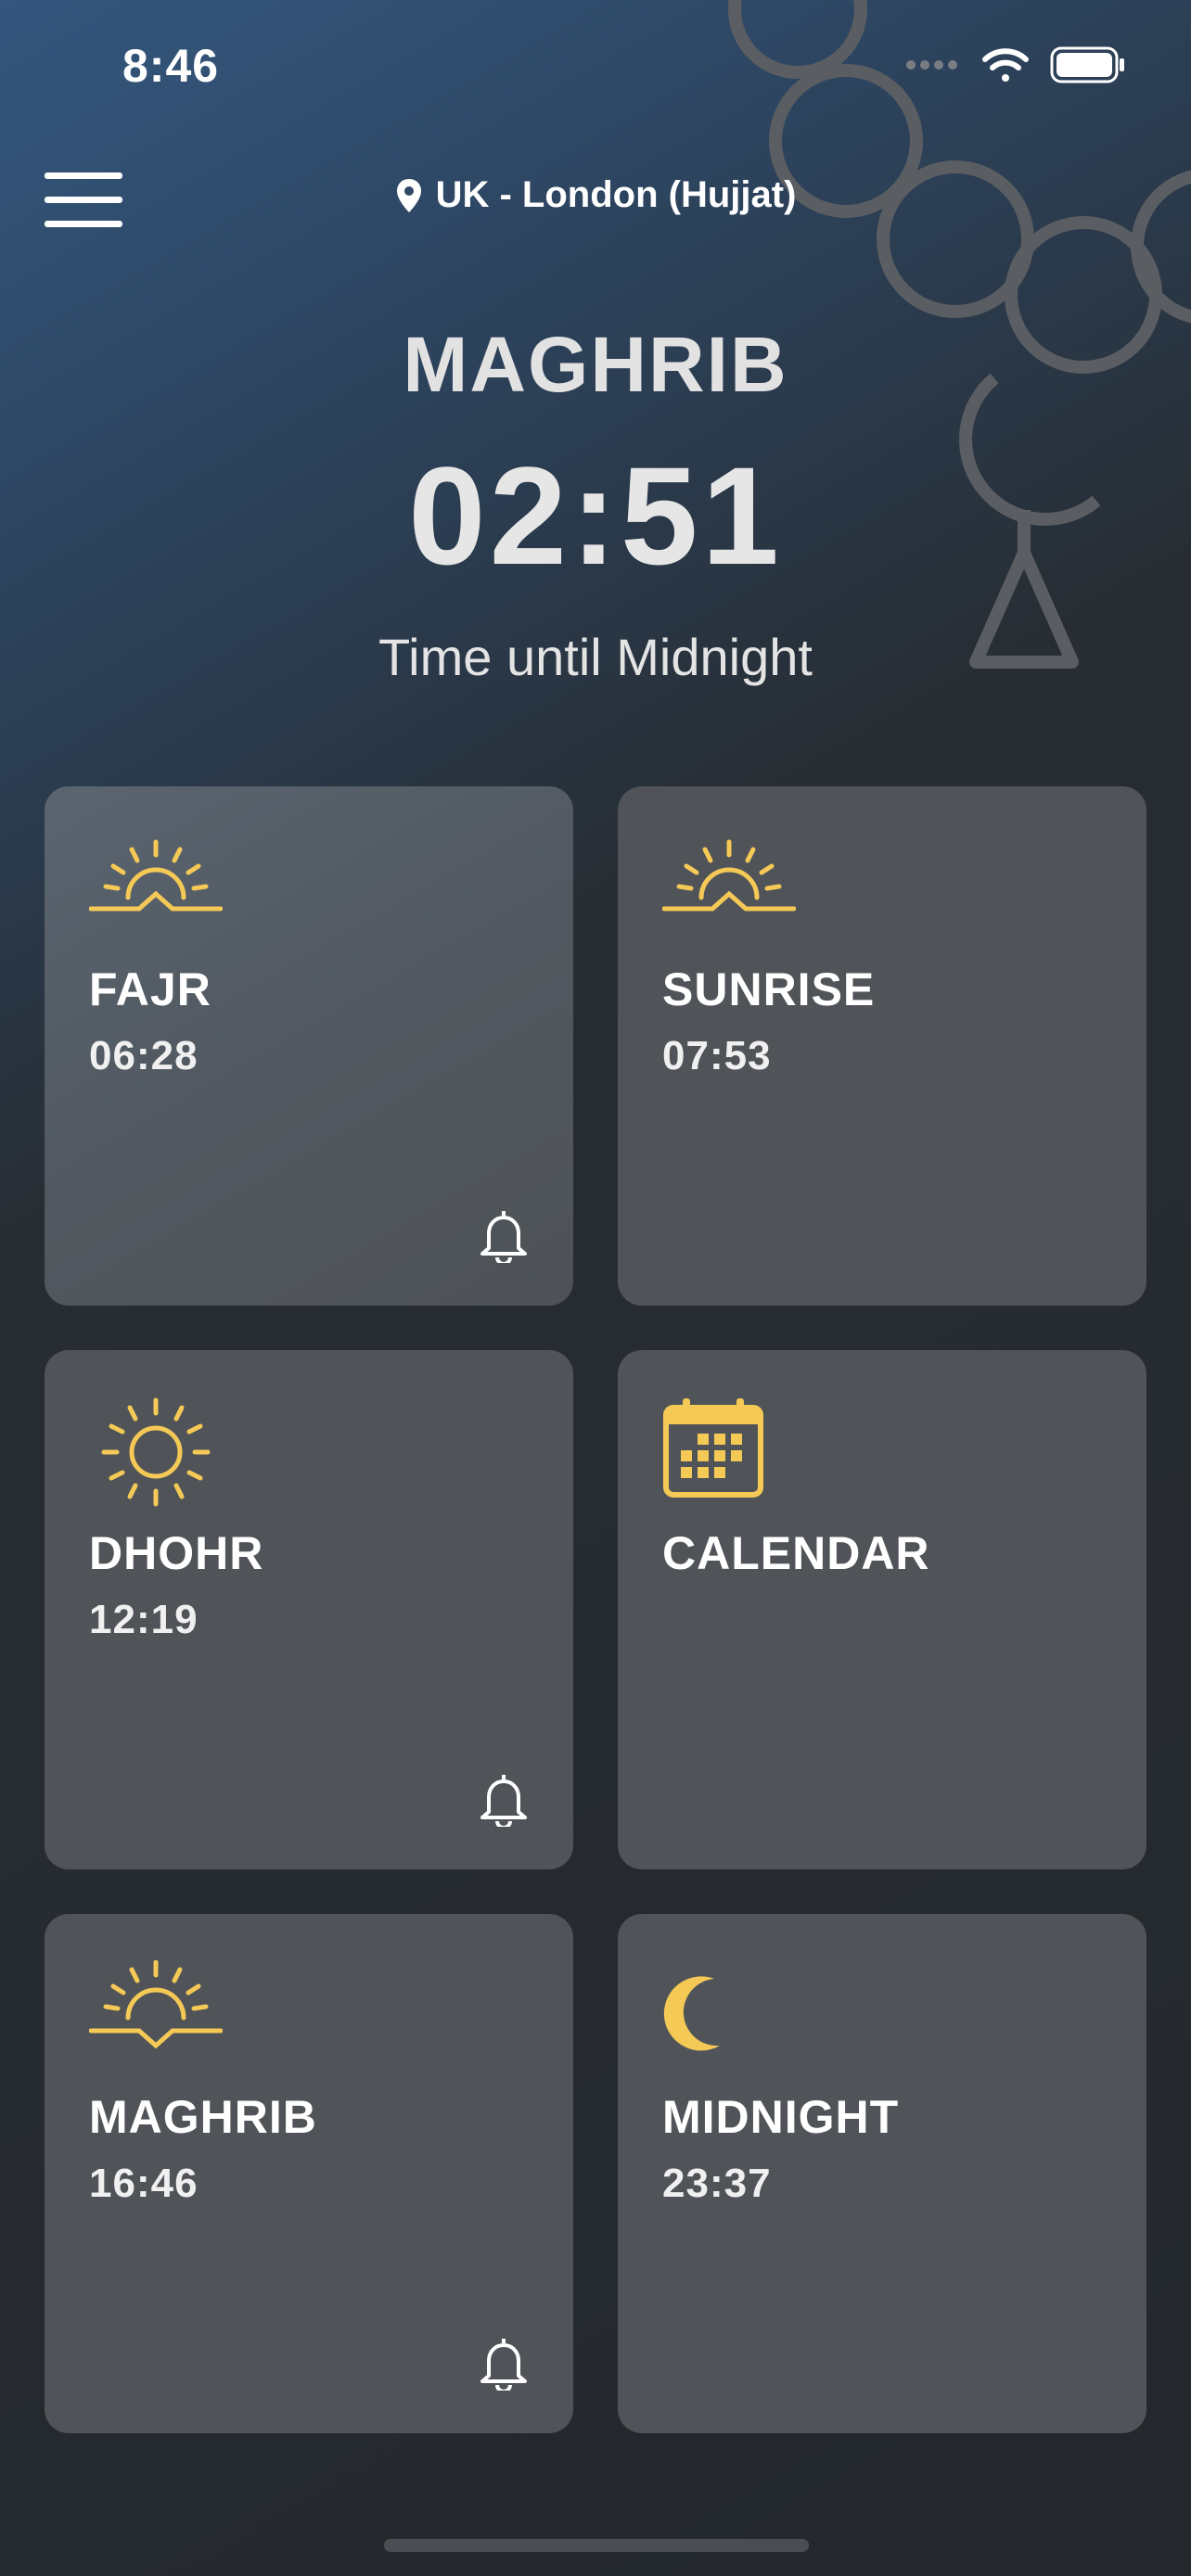  I want to click on sun-icon, so click(156, 1452).